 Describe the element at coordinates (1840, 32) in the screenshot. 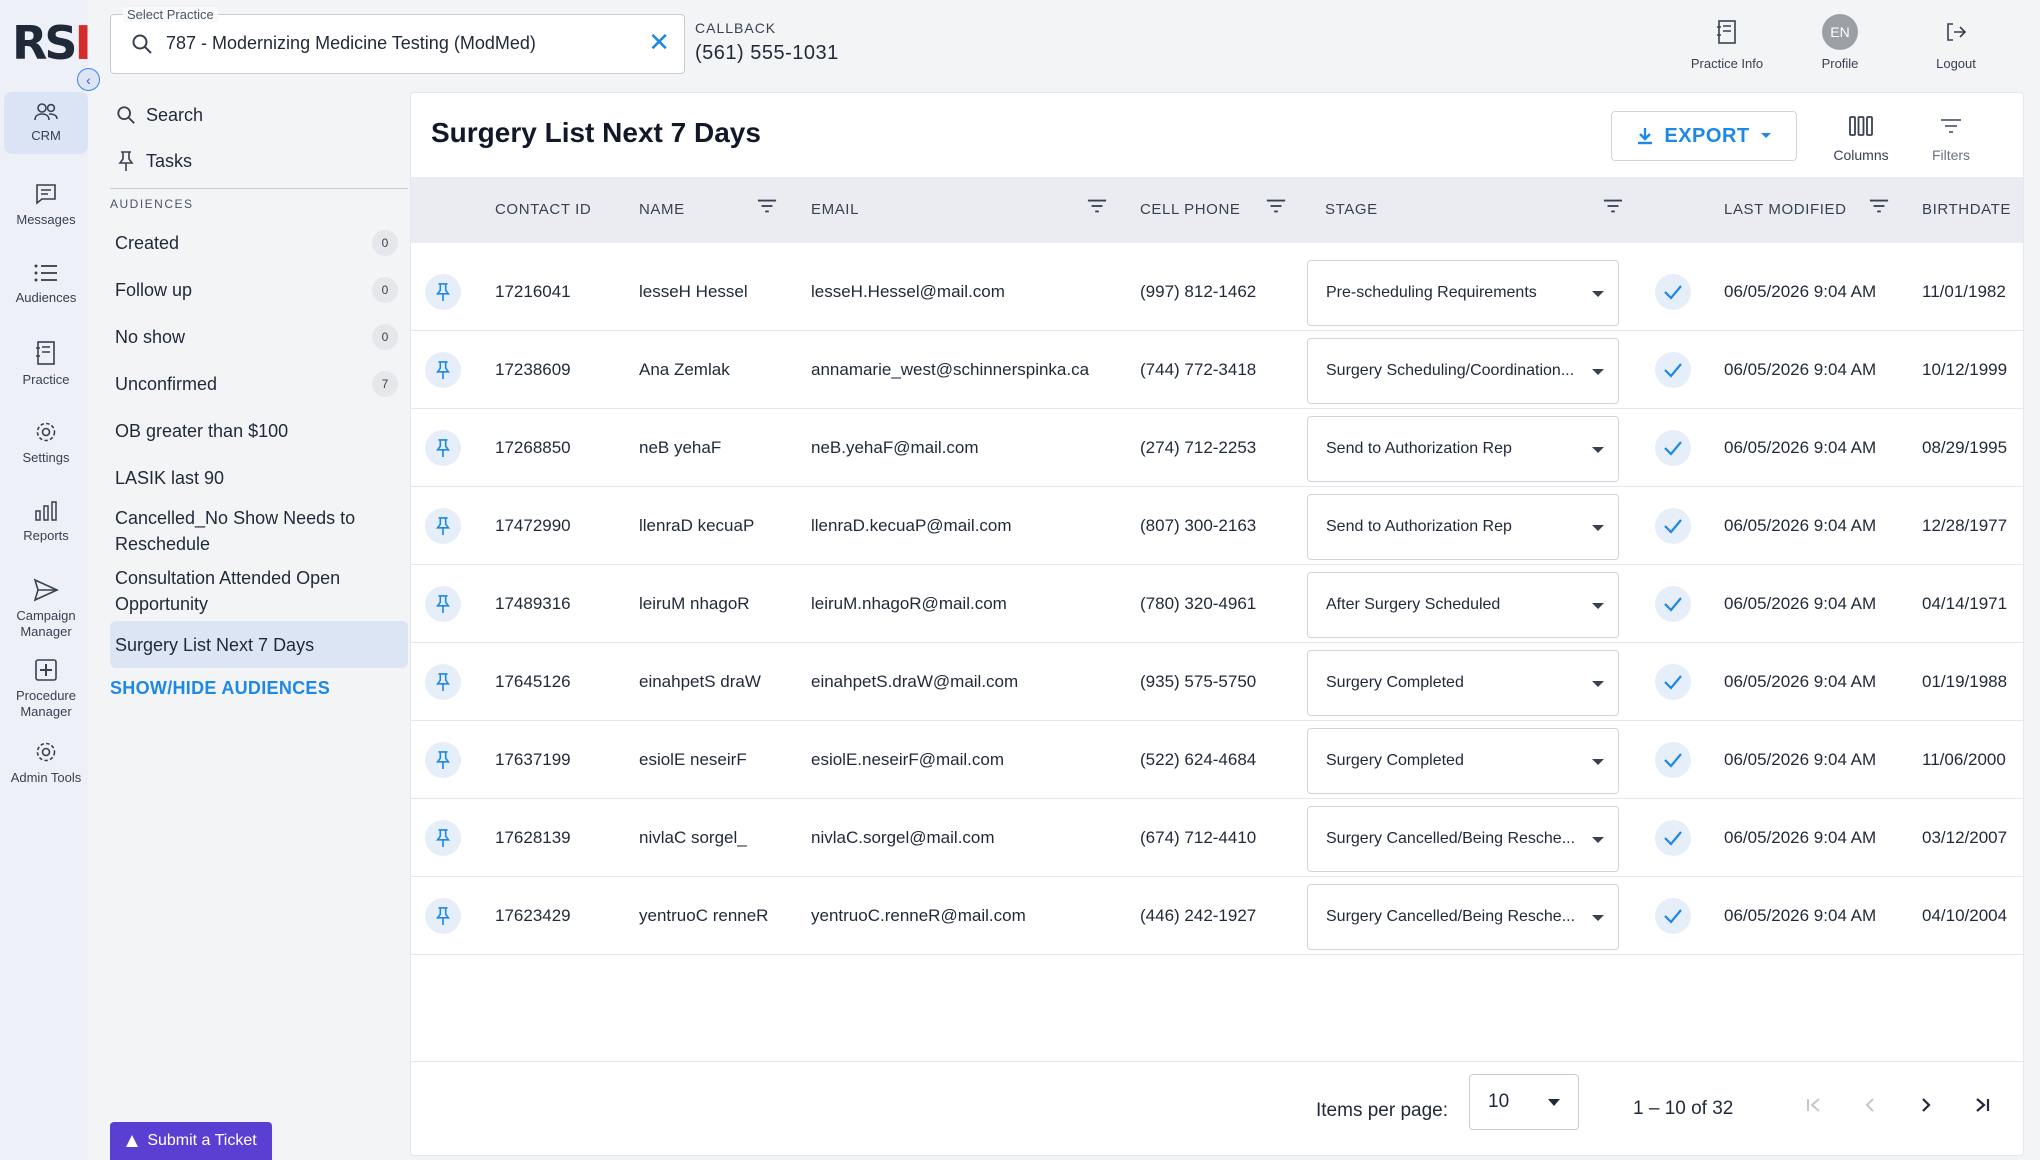

I see `avatar: EN` at that location.